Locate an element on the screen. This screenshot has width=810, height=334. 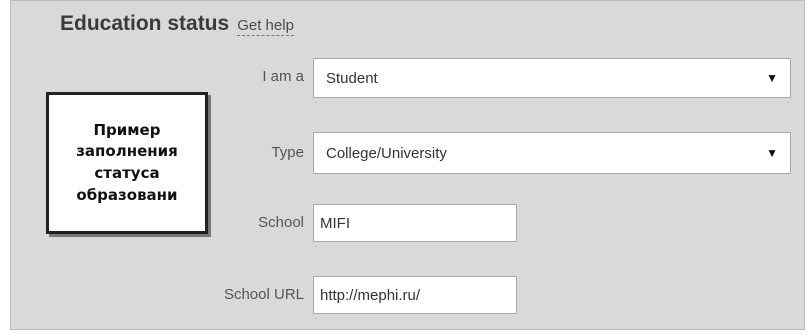
school-url-label: School URL is located at coordinates (263, 294).